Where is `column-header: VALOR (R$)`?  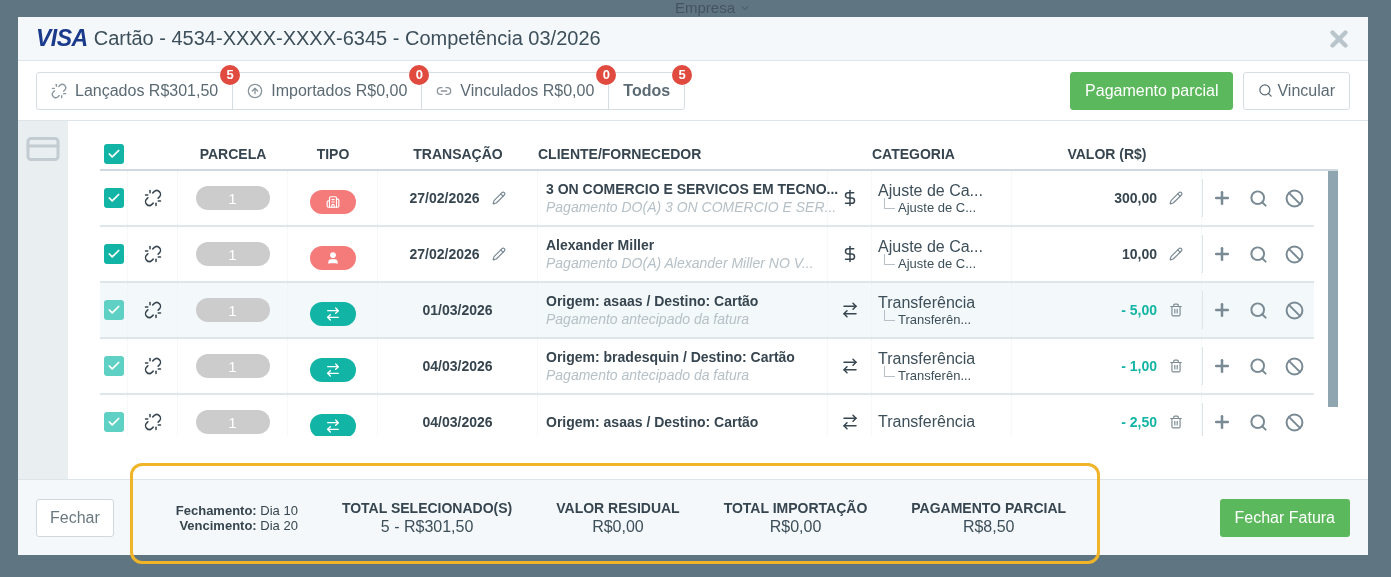 column-header: VALOR (R$) is located at coordinates (1107, 154).